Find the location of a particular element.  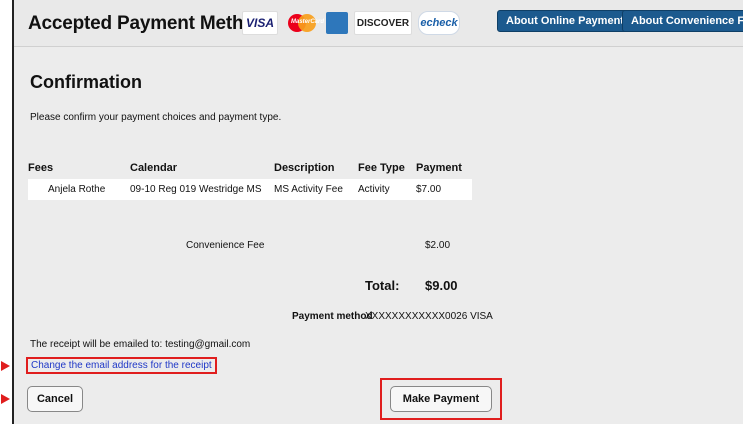

convenience-fee-label: Convenience Fee is located at coordinates (225, 245).